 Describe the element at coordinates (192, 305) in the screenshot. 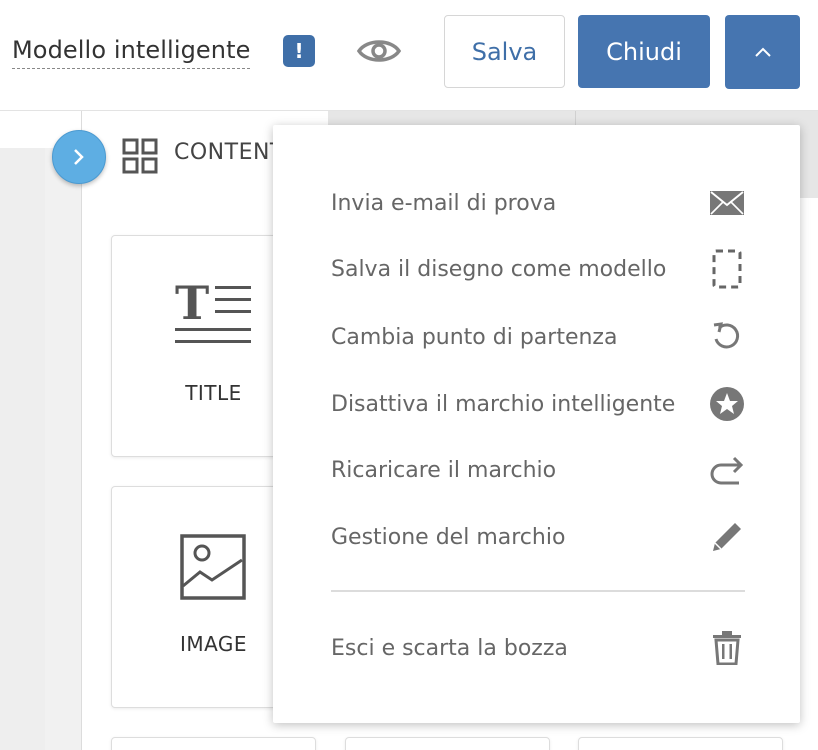

I see `svg-text: T` at that location.